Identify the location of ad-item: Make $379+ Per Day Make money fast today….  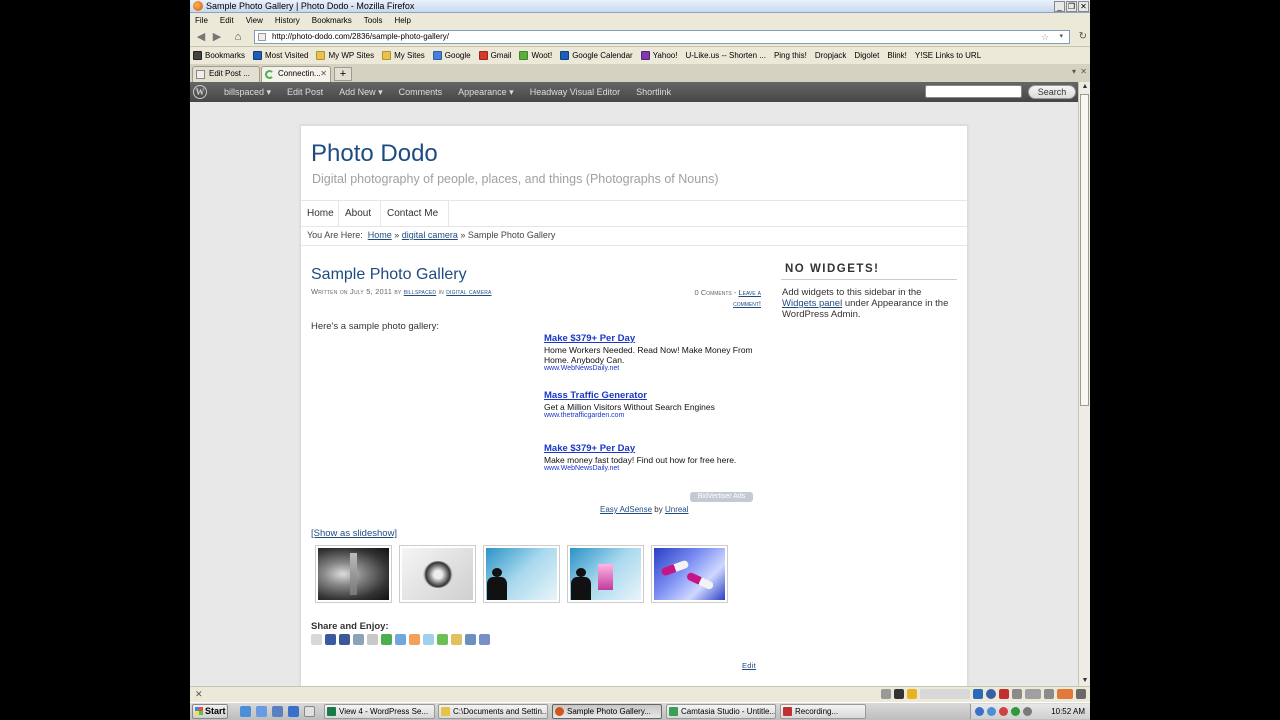
(654, 457).